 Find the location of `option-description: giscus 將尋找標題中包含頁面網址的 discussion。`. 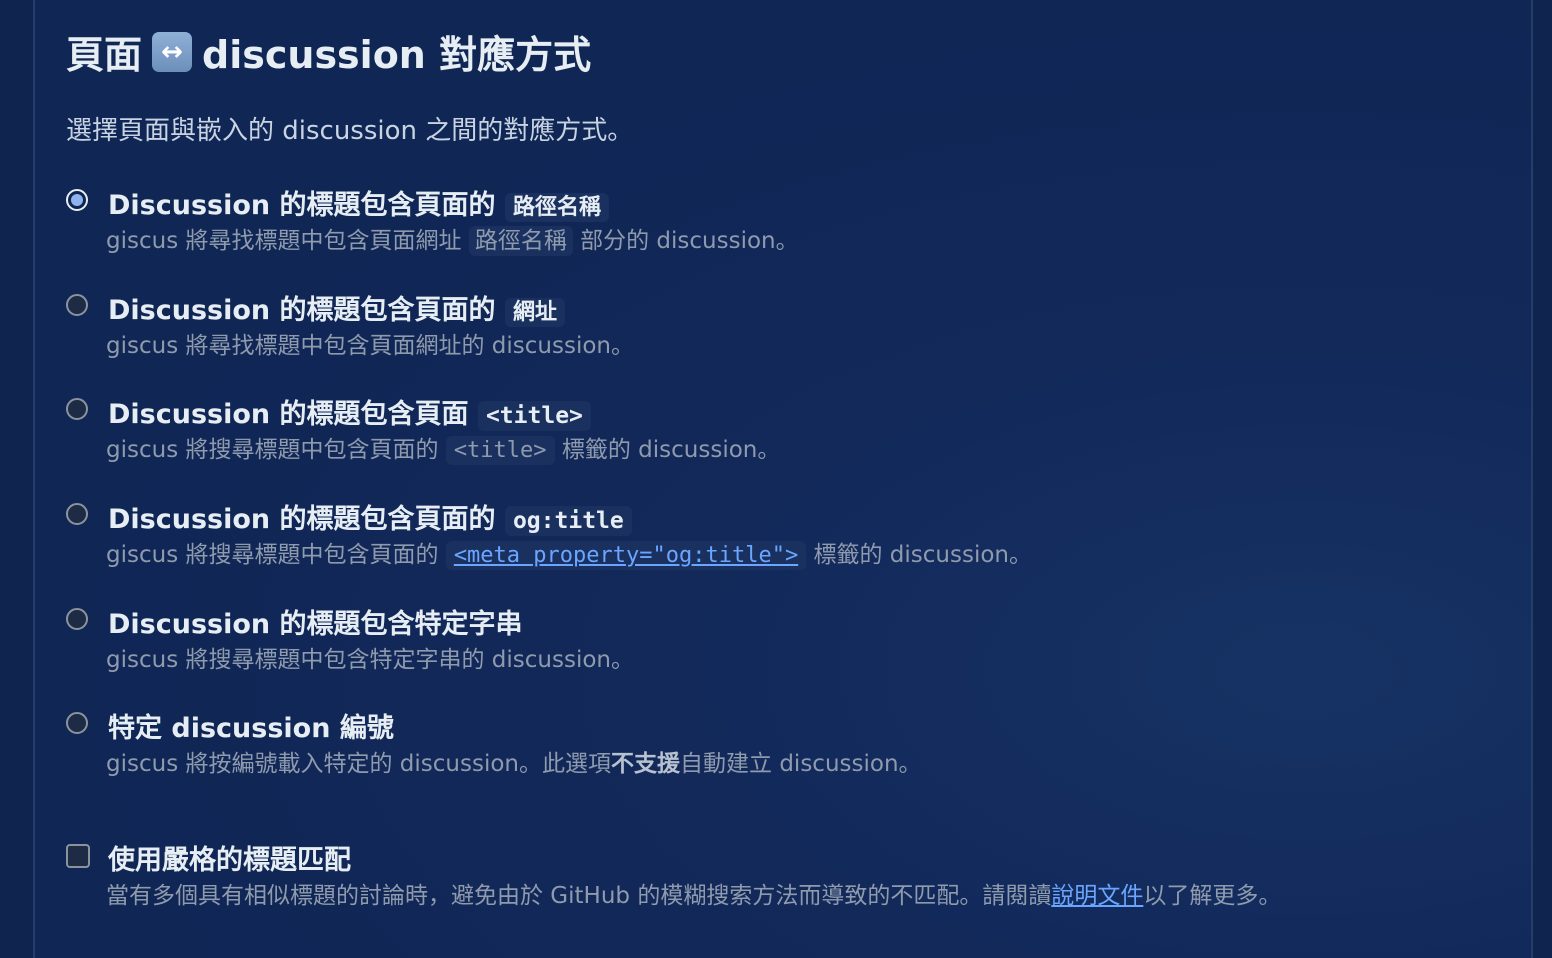

option-description: giscus 將尋找標題中包含頁面網址的 discussion。 is located at coordinates (370, 346).